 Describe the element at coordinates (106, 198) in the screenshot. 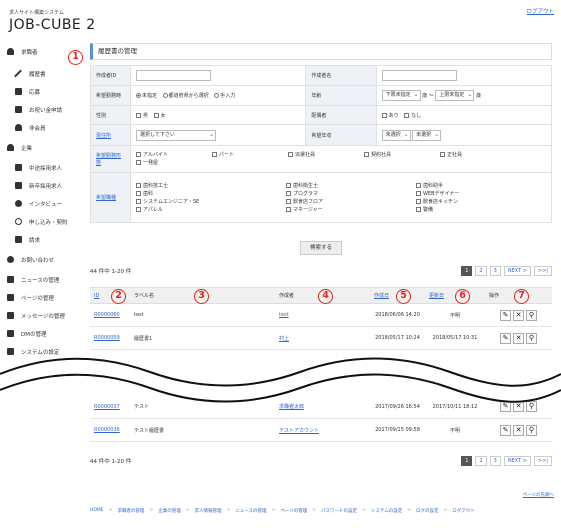

I see `label-occupation: 希望職種` at that location.